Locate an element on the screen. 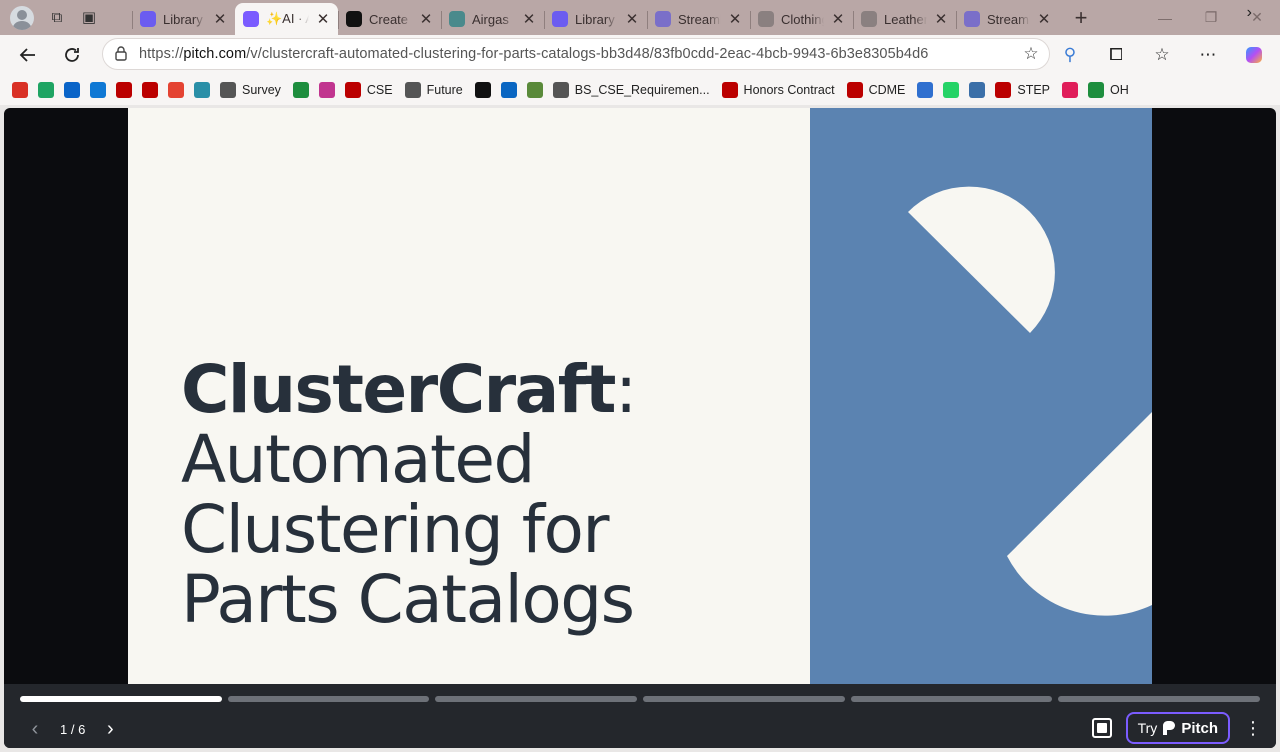  todoist-icon is located at coordinates (176, 90).